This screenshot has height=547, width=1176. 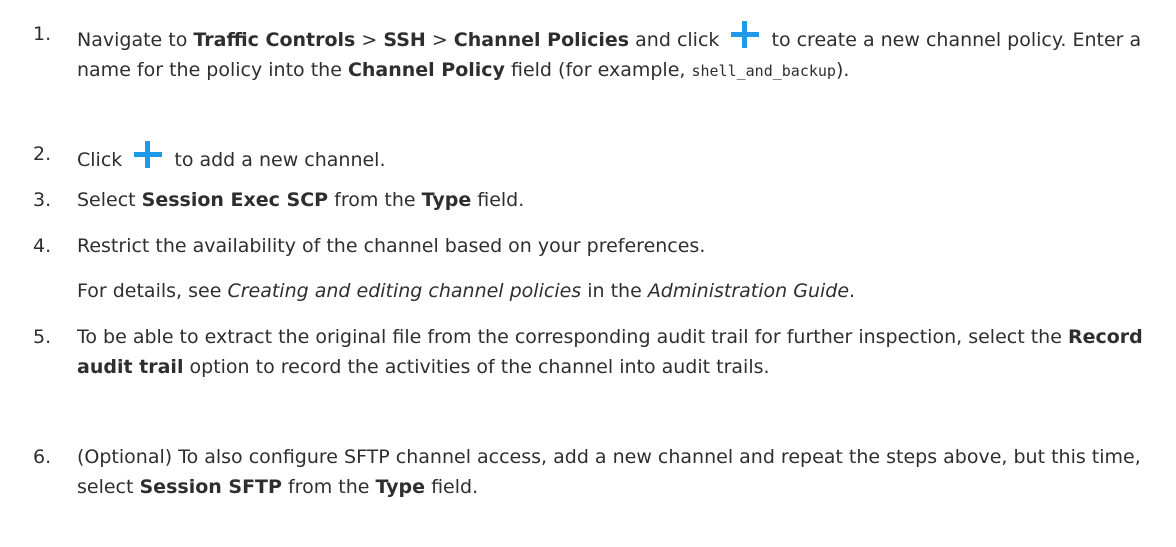 I want to click on field-channel-policy: Channel Policy, so click(x=426, y=70).